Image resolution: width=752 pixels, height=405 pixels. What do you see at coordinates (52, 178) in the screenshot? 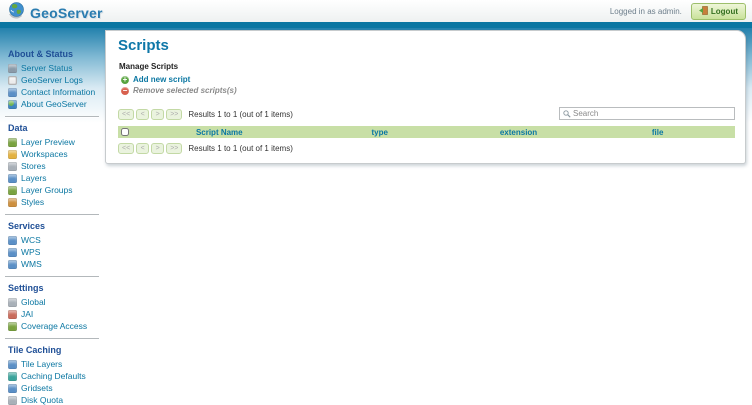
I see `sidebar-item-layers: Layers` at bounding box center [52, 178].